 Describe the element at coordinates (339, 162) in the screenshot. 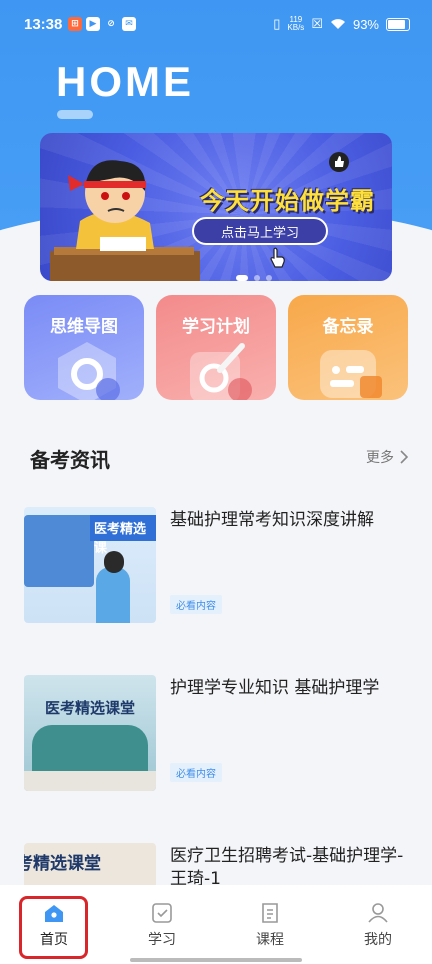

I see `thumbs-up-icon` at that location.